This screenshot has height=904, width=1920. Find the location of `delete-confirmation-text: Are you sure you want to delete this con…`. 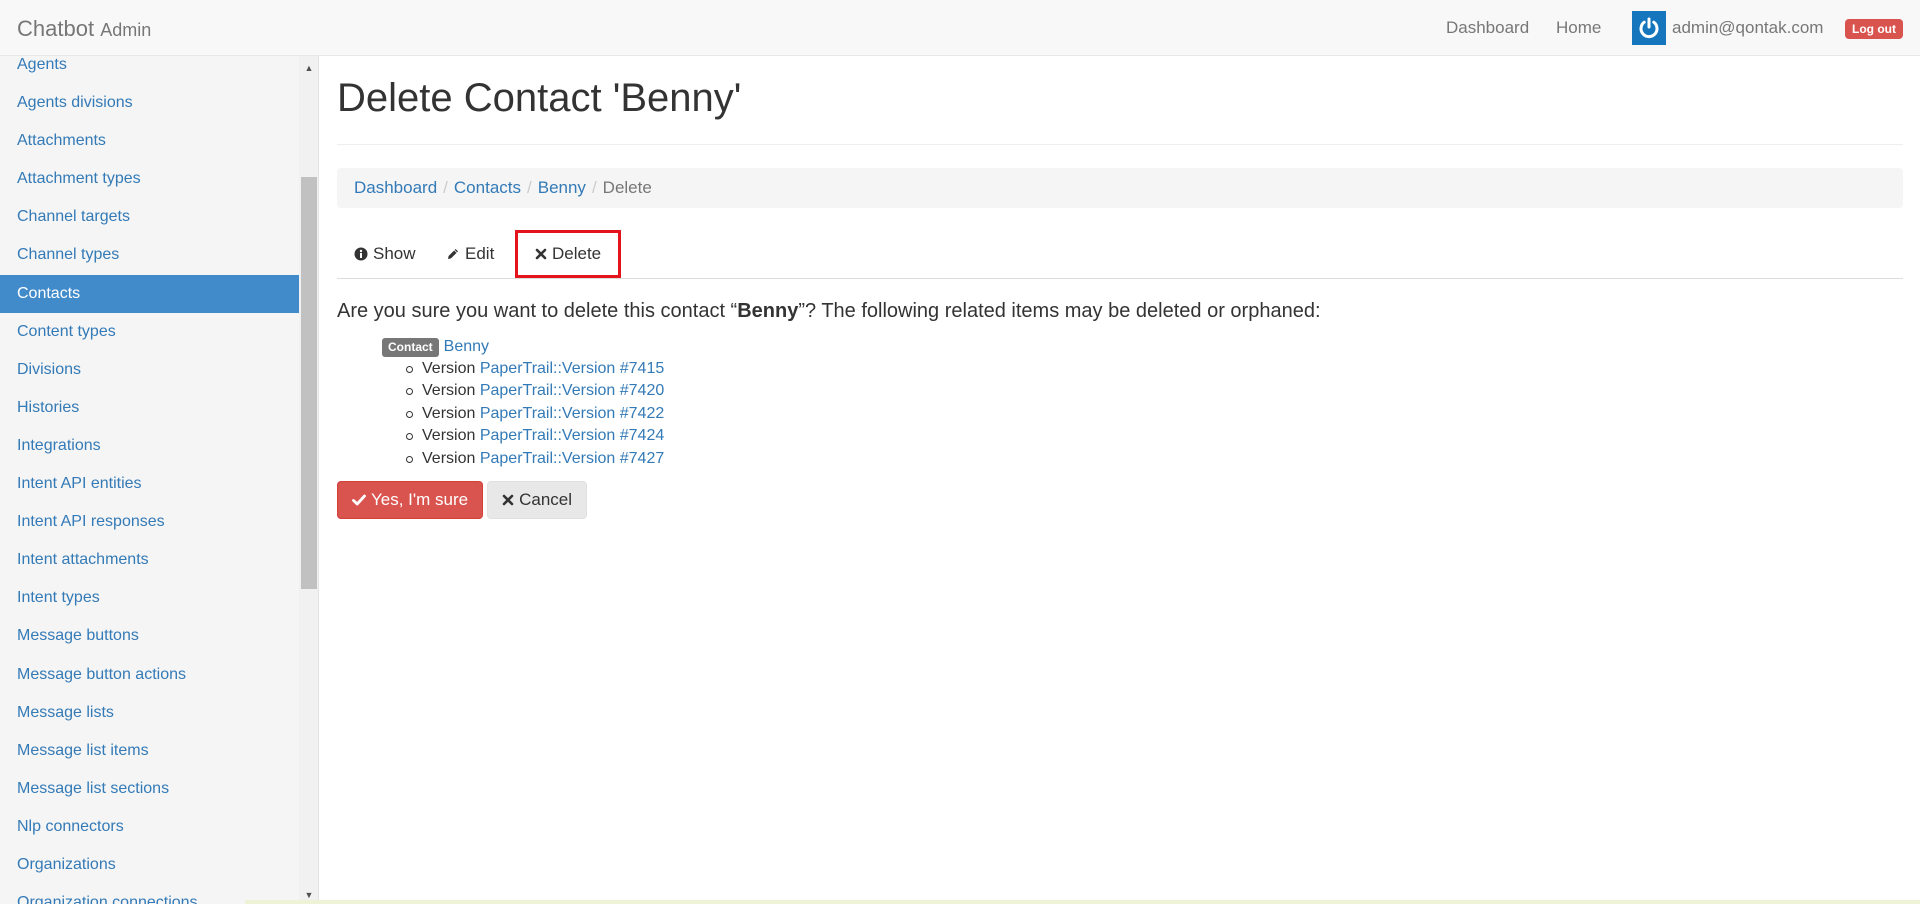

delete-confirmation-text: Are you sure you want to delete this con… is located at coordinates (829, 311).